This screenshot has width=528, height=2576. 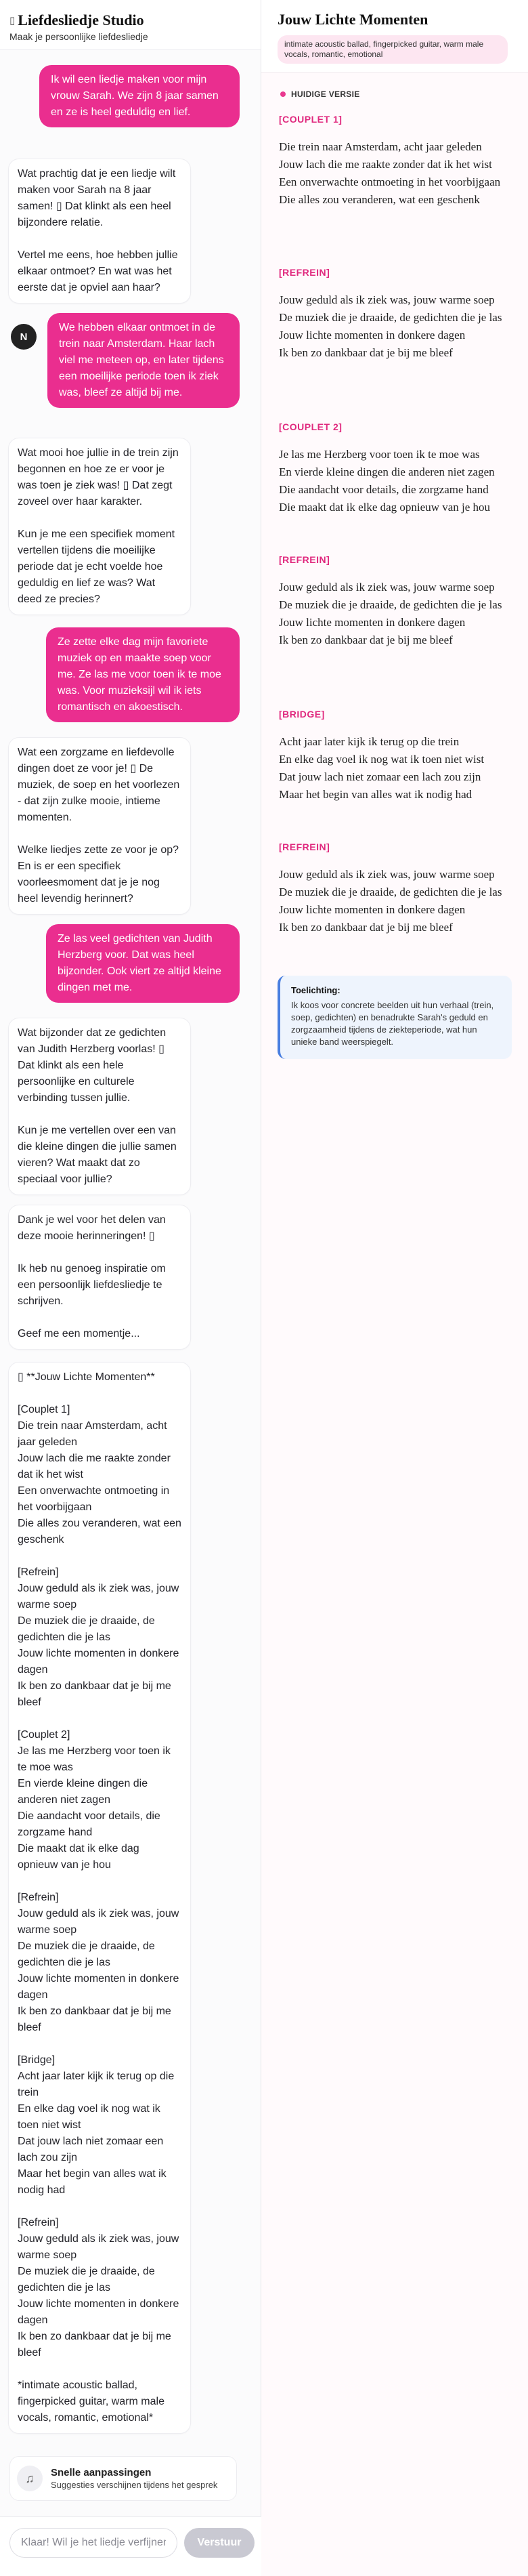 I want to click on send-button: Verstuur, so click(x=219, y=2543).